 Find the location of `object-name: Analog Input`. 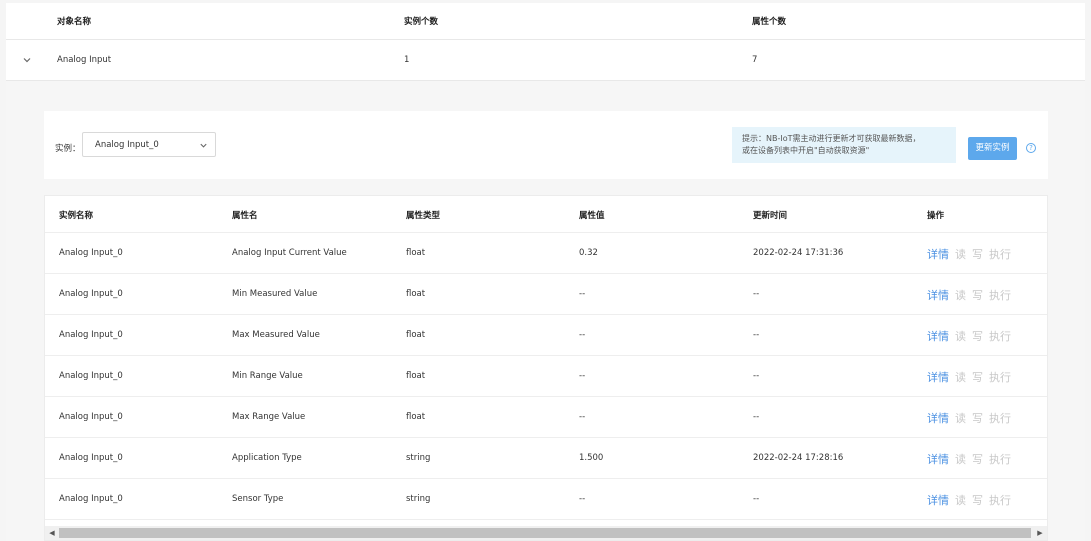

object-name: Analog Input is located at coordinates (84, 60).